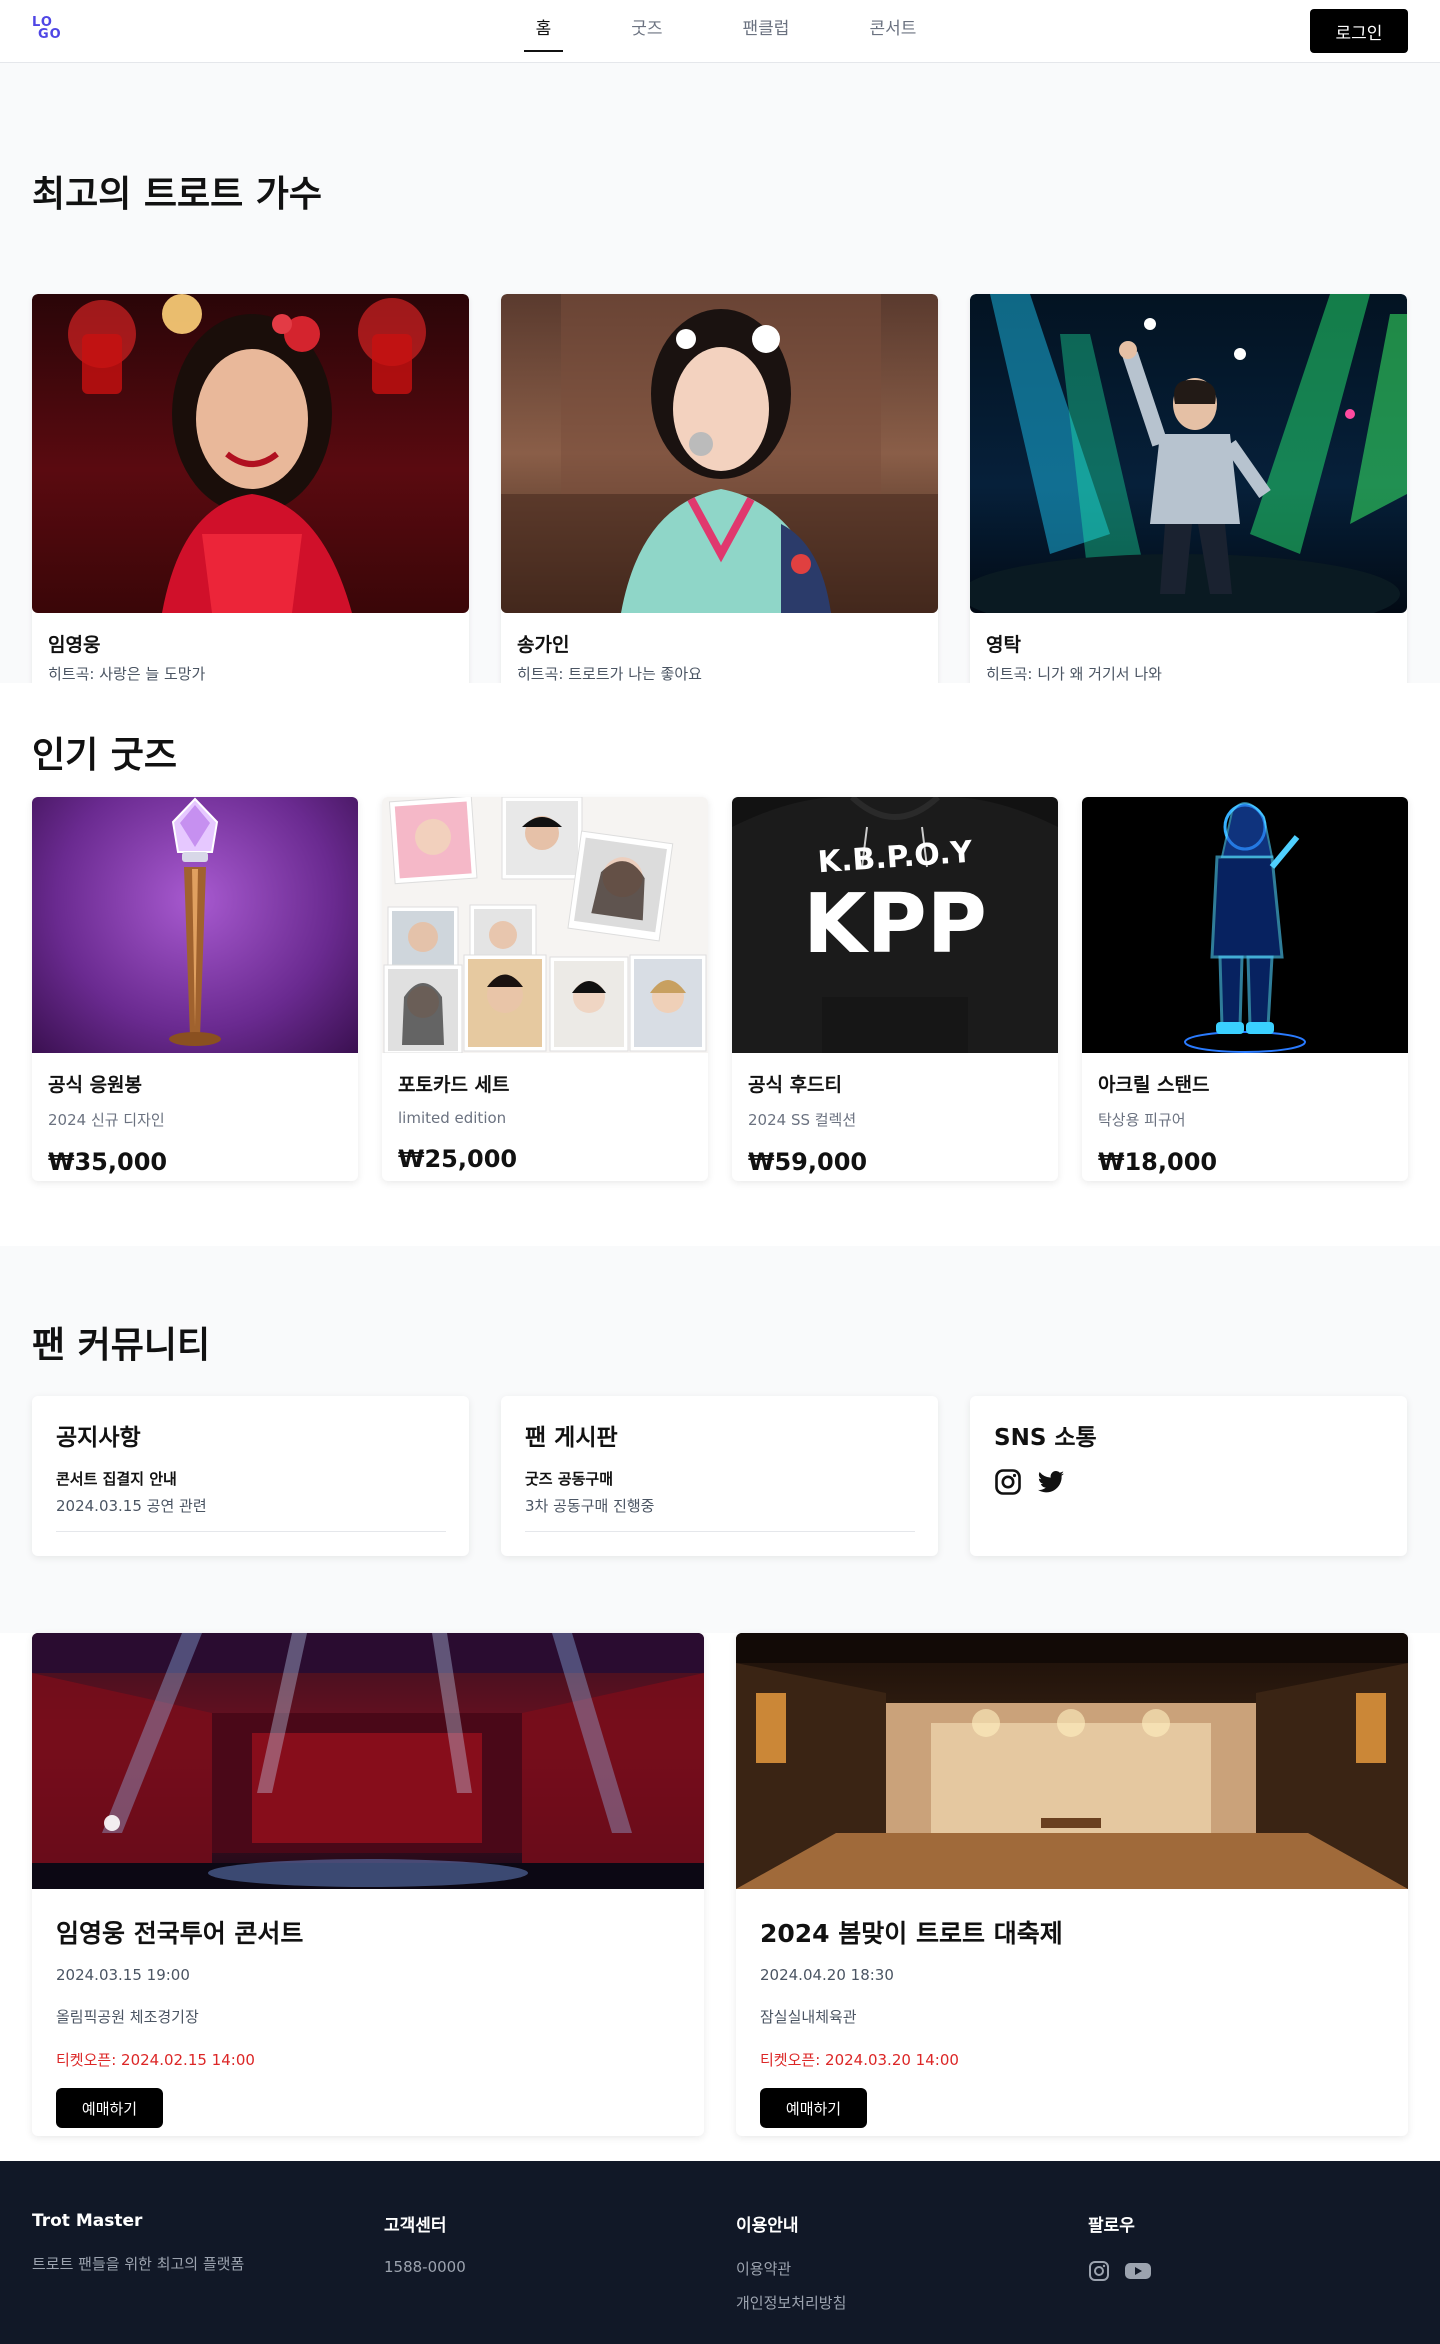 This screenshot has height=2344, width=1440. What do you see at coordinates (795, 1085) in the screenshot?
I see `goods-name: 공식 후드티` at bounding box center [795, 1085].